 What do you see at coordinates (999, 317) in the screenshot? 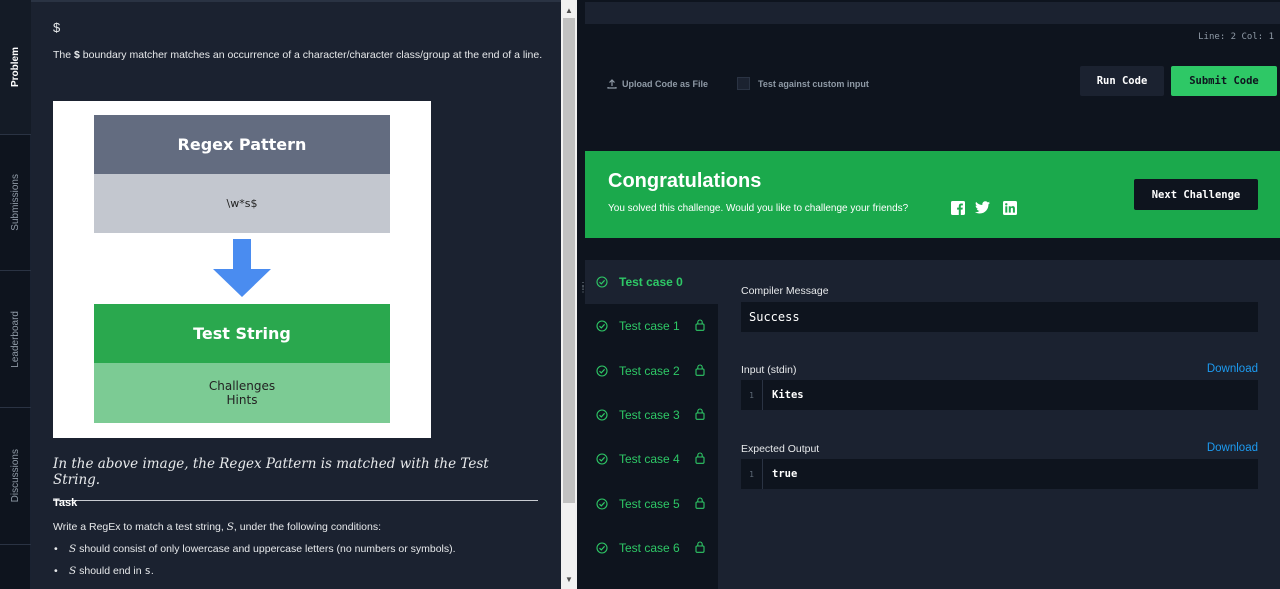
I see `compiler-message-box: Success` at bounding box center [999, 317].